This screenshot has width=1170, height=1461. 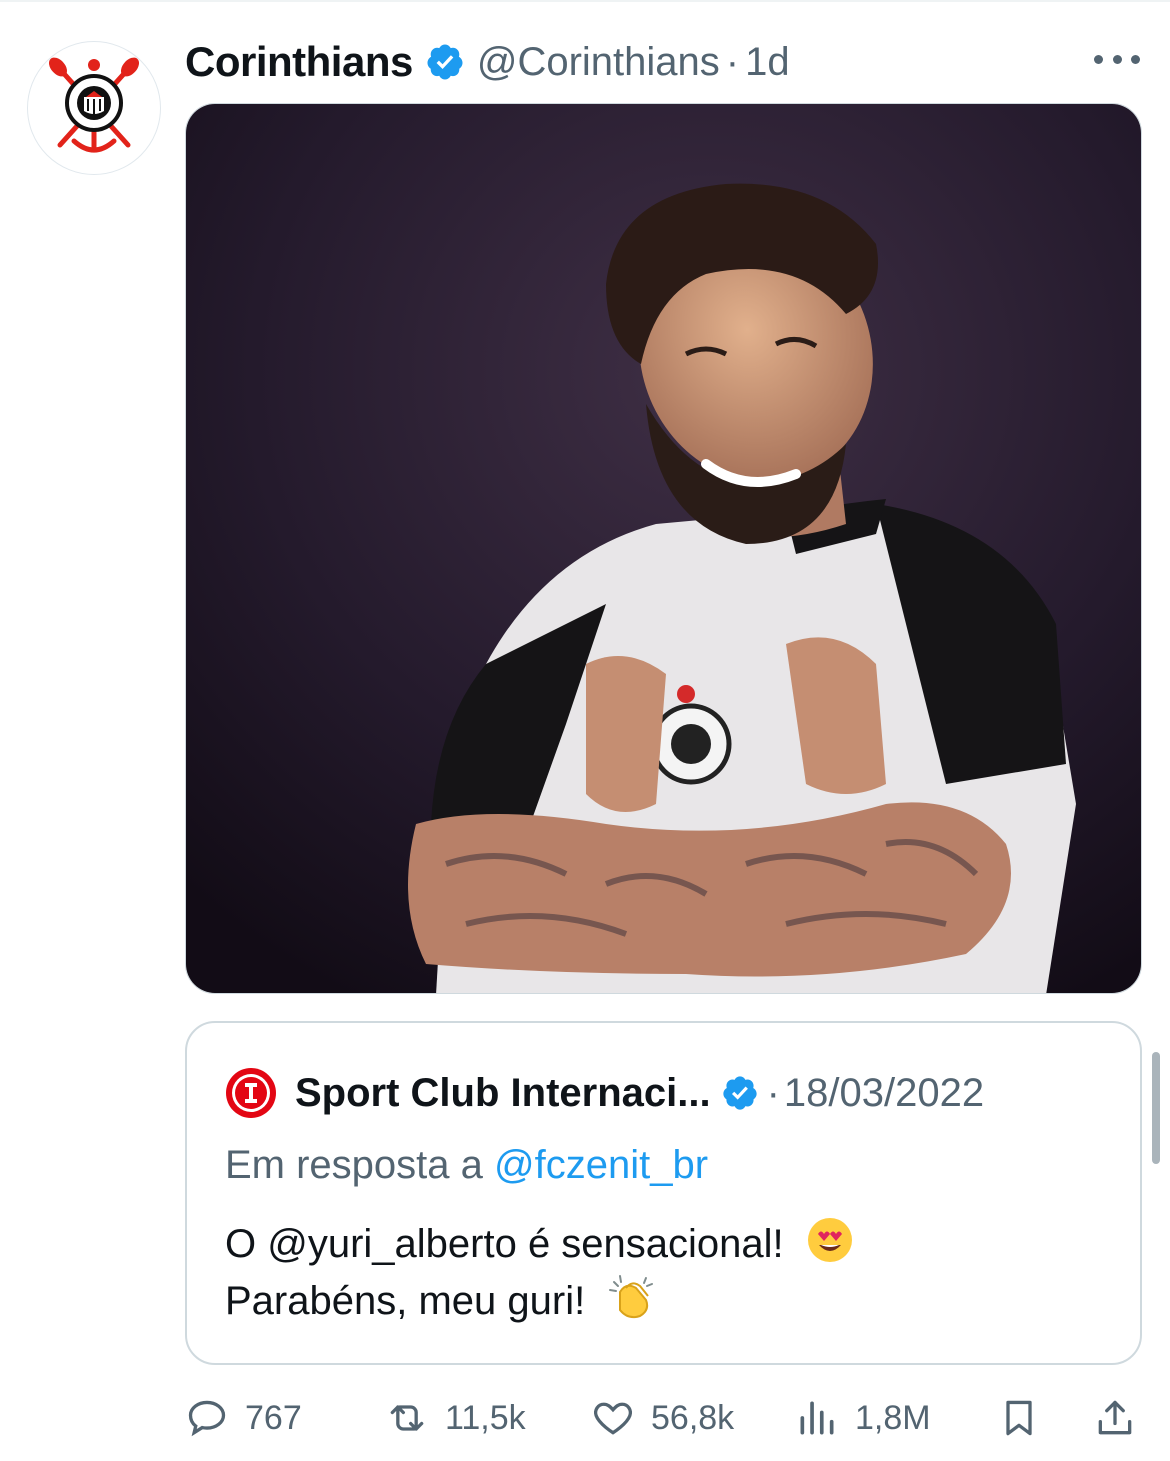 What do you see at coordinates (299, 62) in the screenshot?
I see `author-display-name: Corinthians` at bounding box center [299, 62].